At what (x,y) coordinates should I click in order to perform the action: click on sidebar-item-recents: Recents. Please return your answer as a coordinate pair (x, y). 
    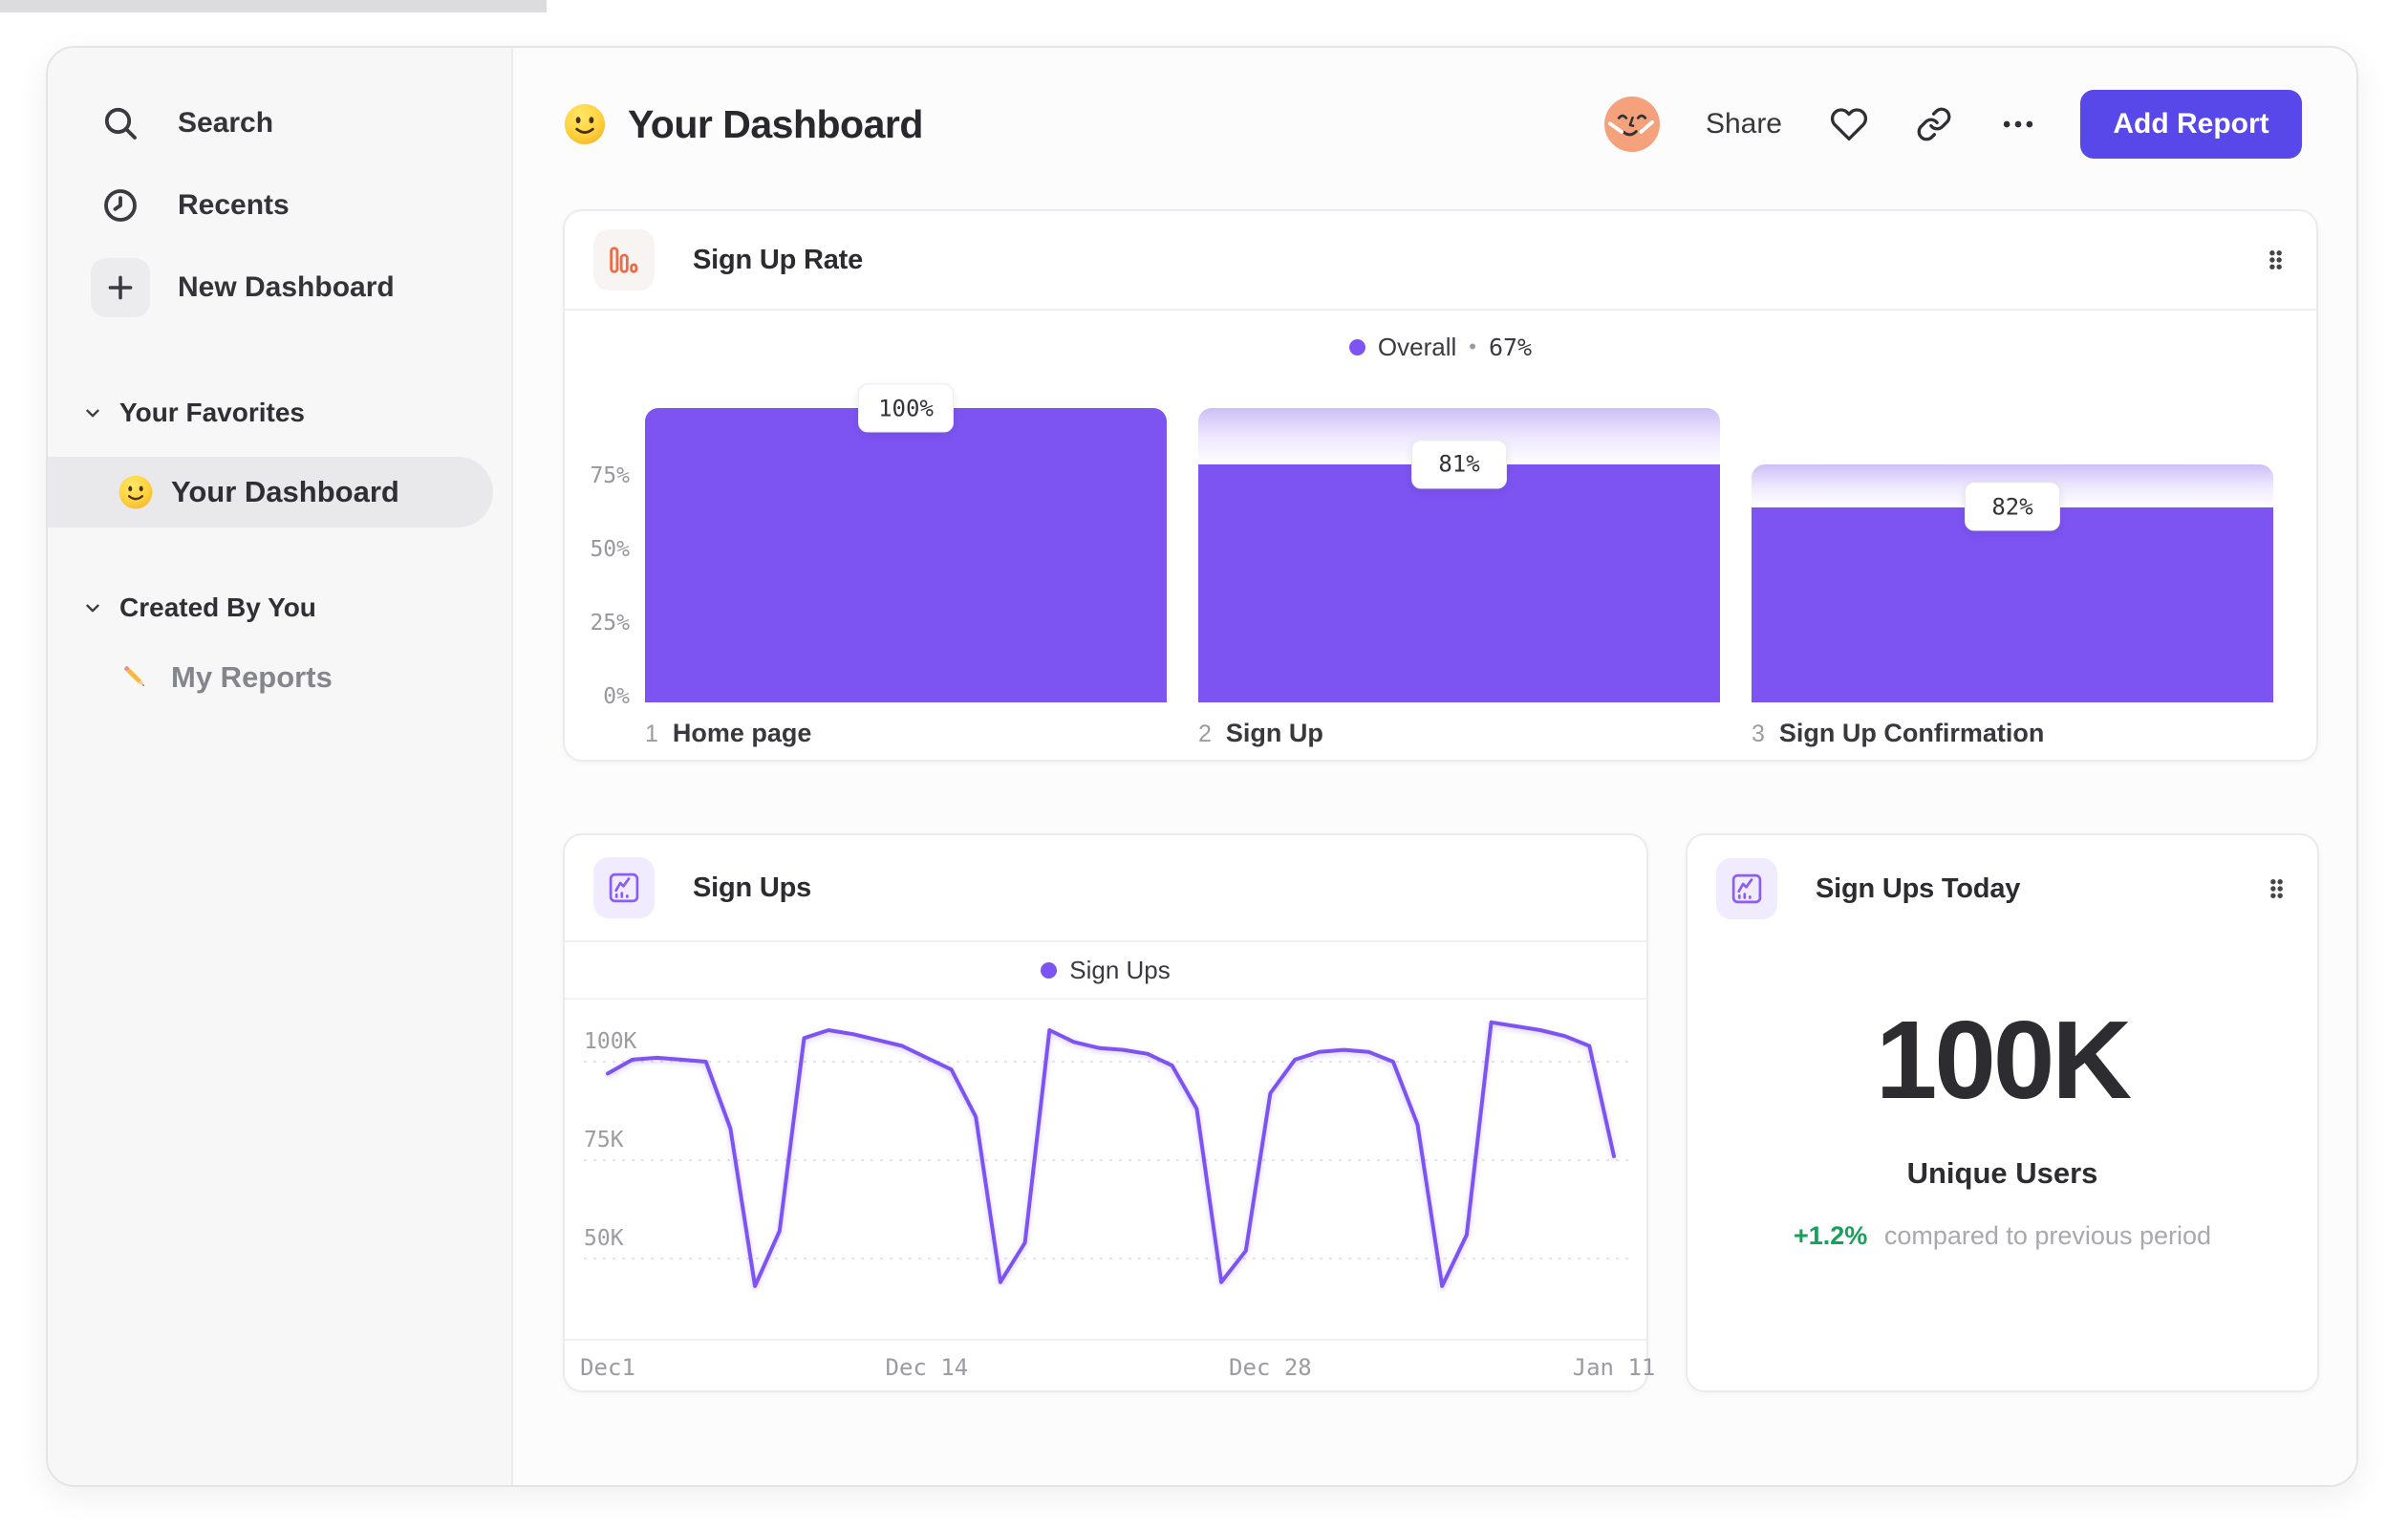
    Looking at the image, I should click on (279, 205).